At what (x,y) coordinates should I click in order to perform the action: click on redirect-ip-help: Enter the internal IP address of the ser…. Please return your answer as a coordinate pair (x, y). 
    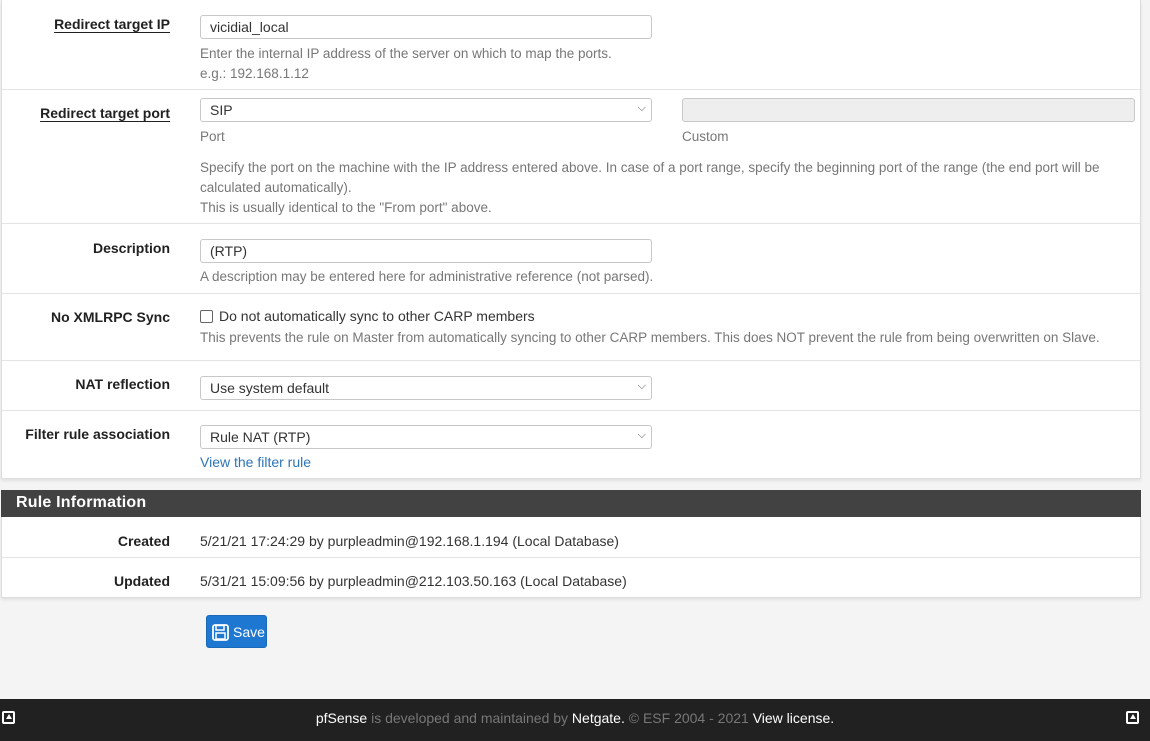
    Looking at the image, I should click on (406, 53).